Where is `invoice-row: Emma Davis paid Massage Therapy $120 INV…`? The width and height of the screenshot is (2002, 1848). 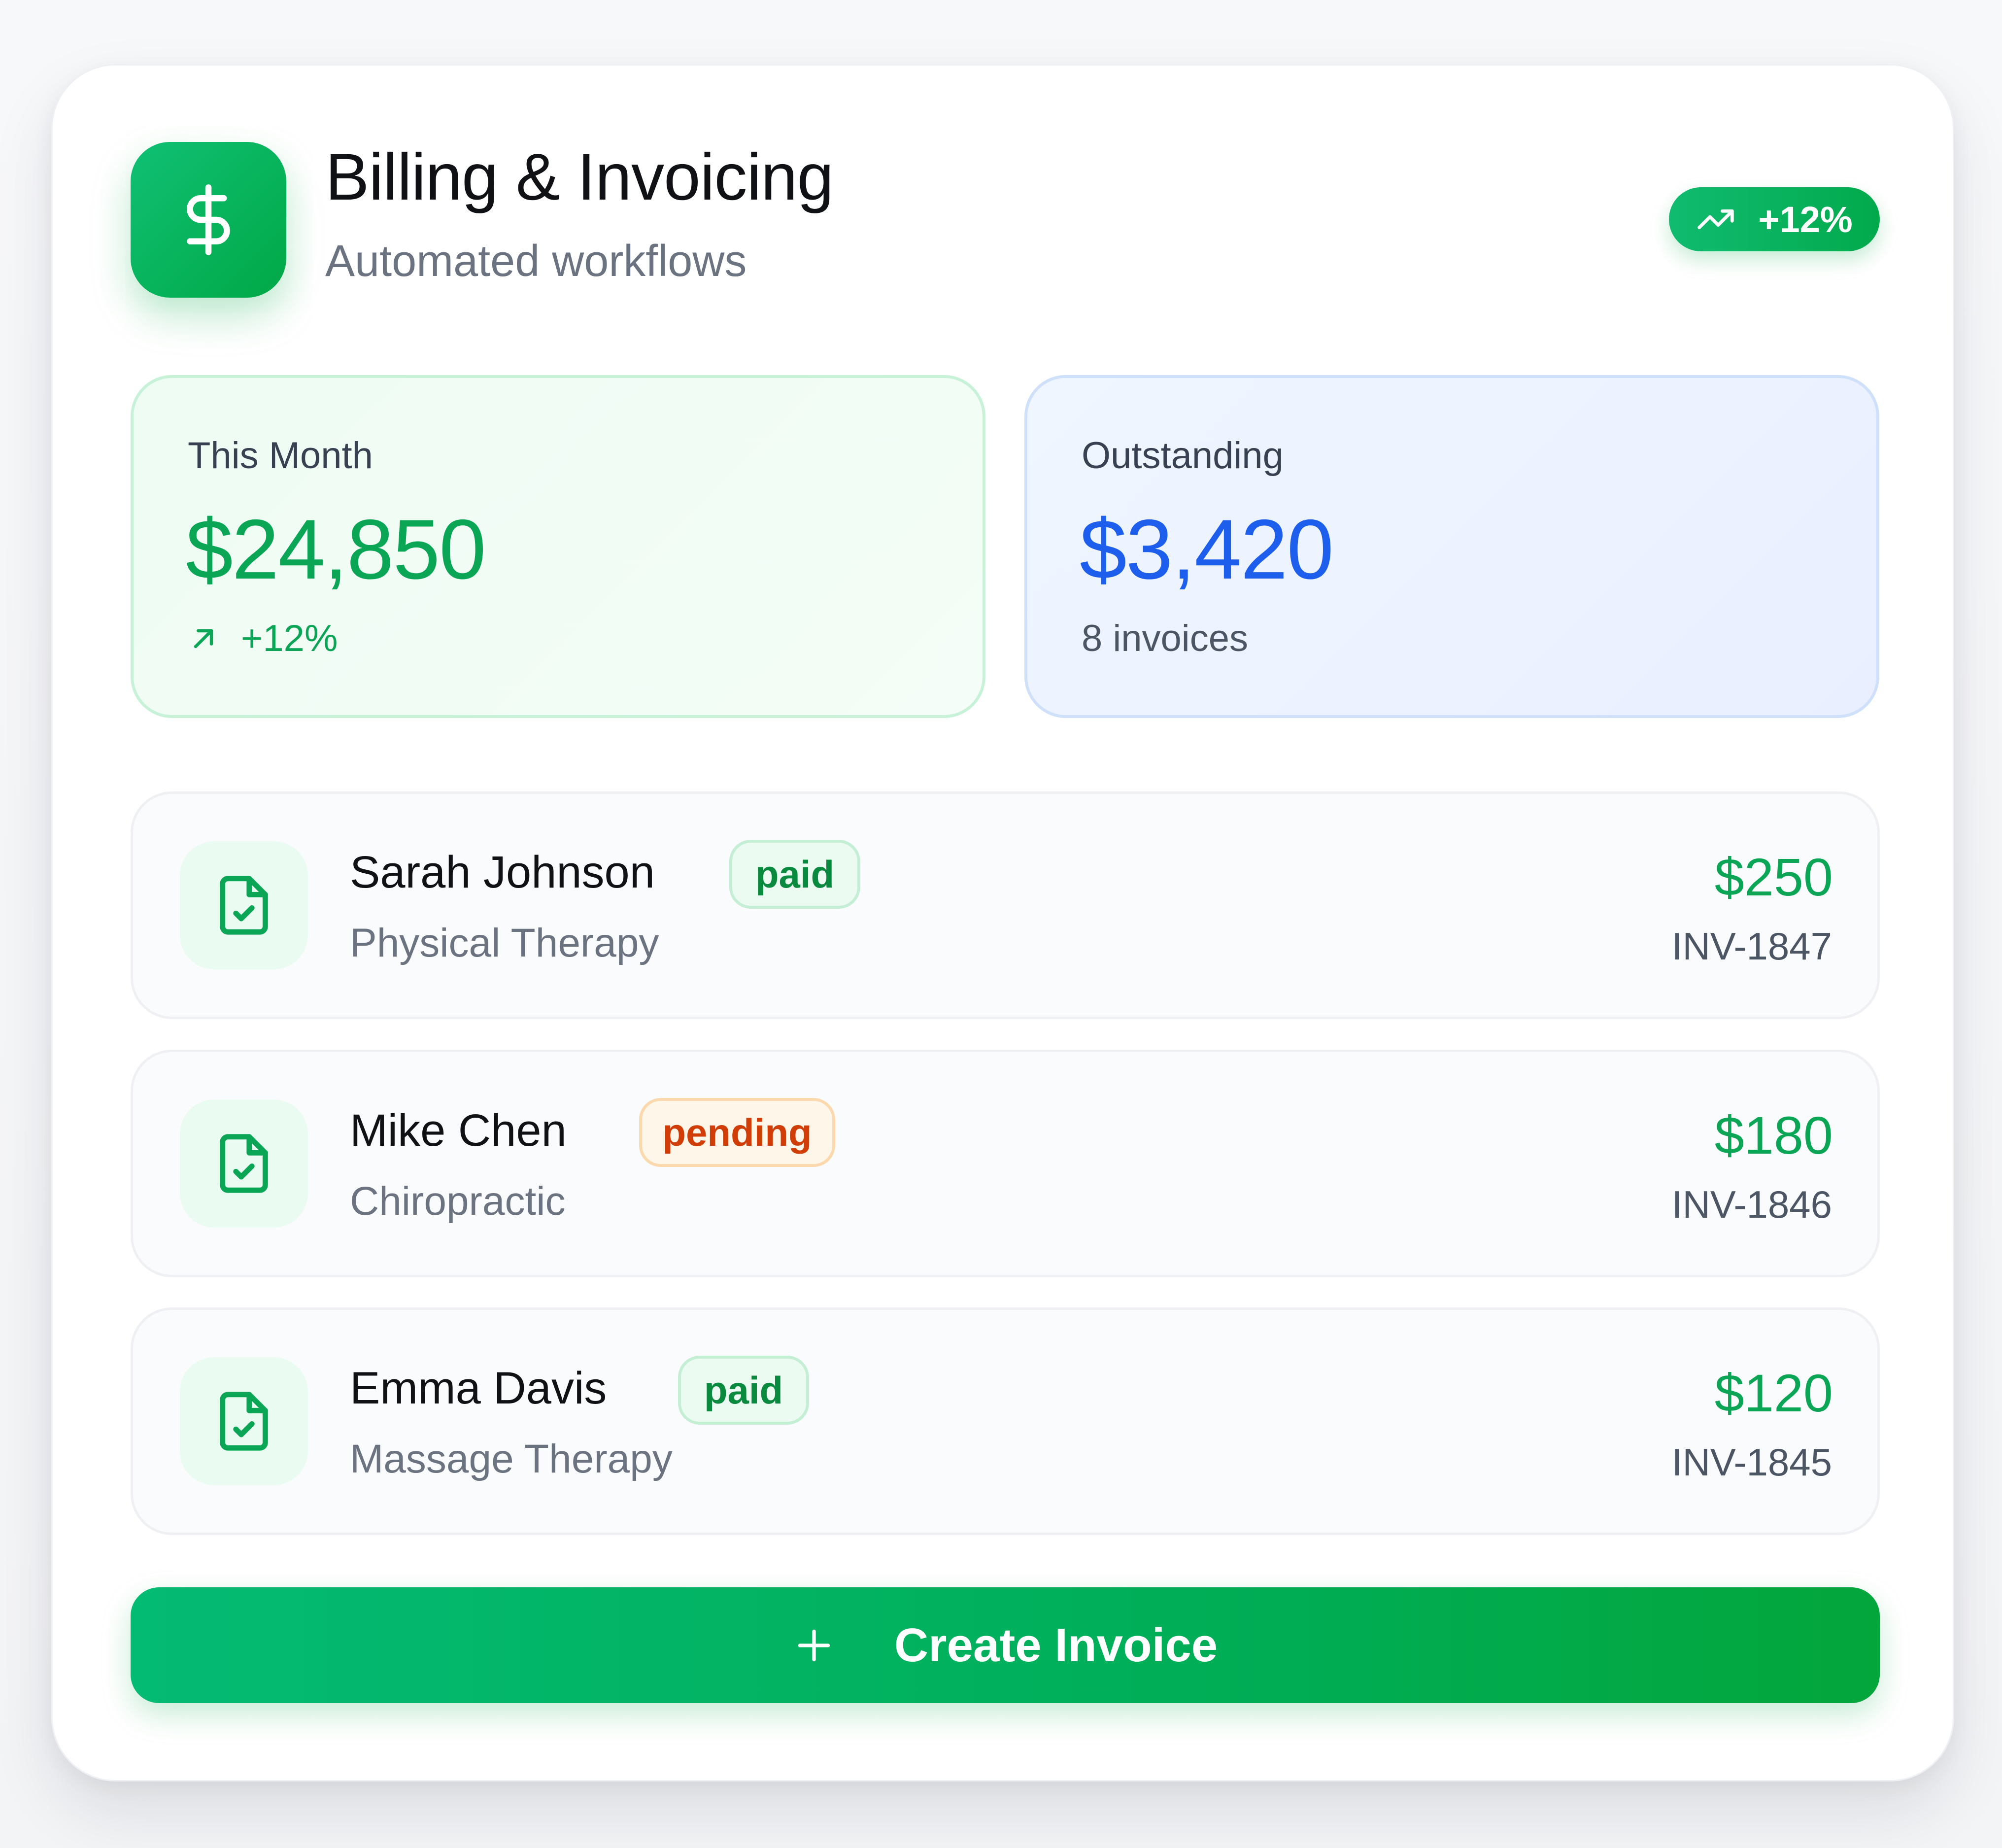 invoice-row: Emma Davis paid Massage Therapy $120 INV… is located at coordinates (1005, 1421).